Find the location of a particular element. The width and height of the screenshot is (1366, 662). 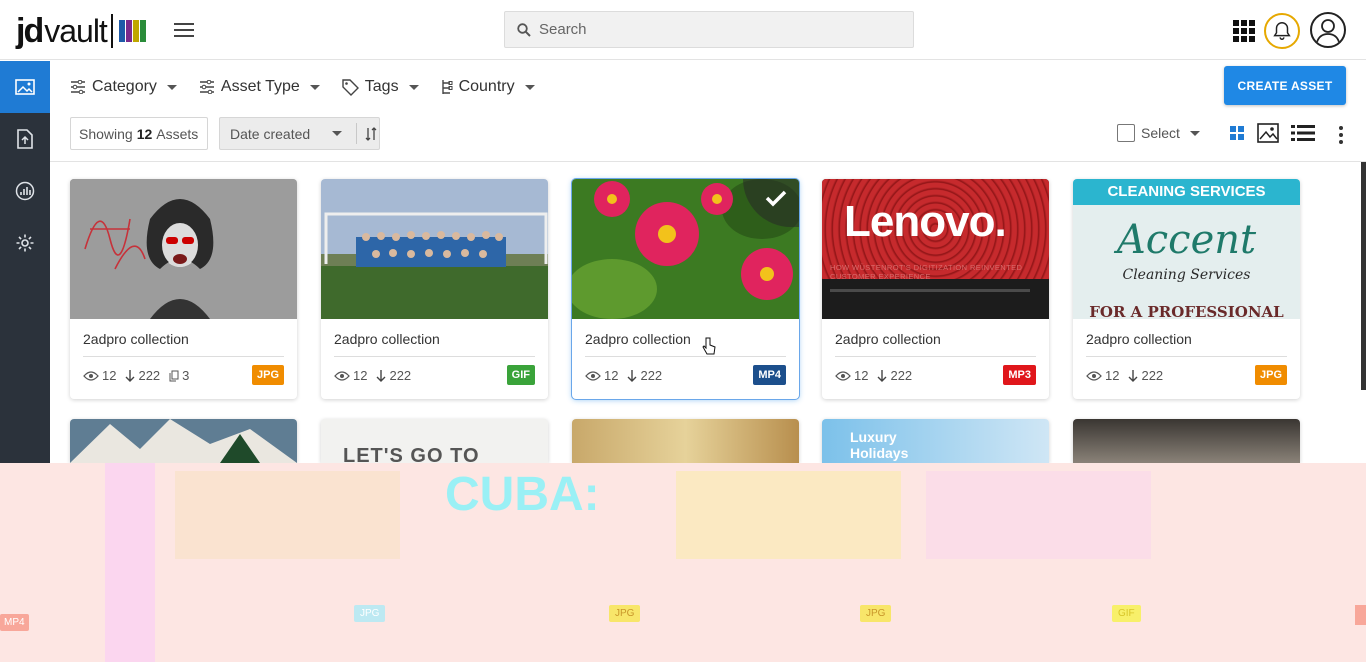

toolbar-divider is located at coordinates (708, 161).